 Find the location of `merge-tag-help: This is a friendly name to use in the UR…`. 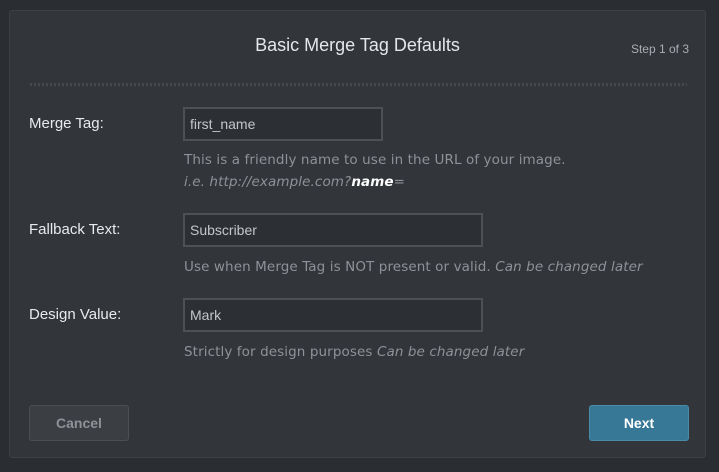

merge-tag-help: This is a friendly name to use in the UR… is located at coordinates (375, 160).